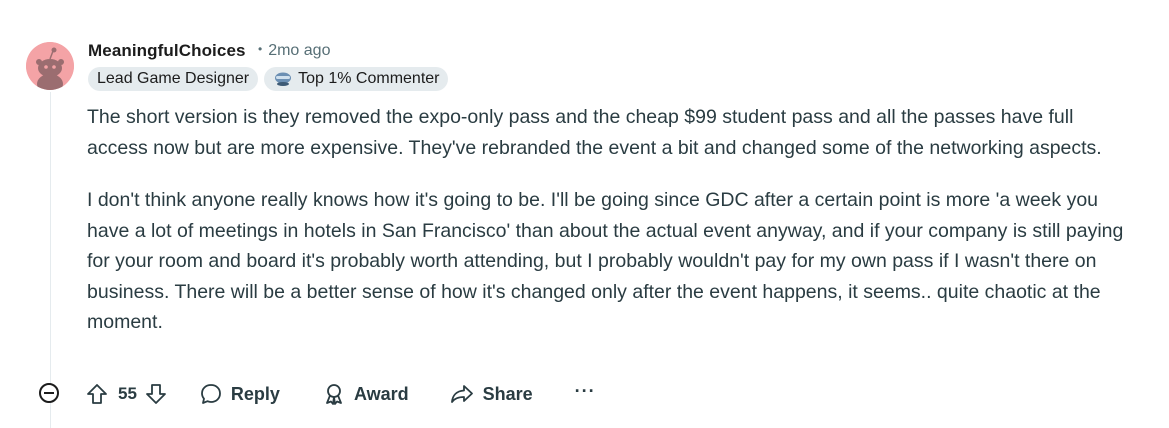  I want to click on upvote-button, so click(97, 394).